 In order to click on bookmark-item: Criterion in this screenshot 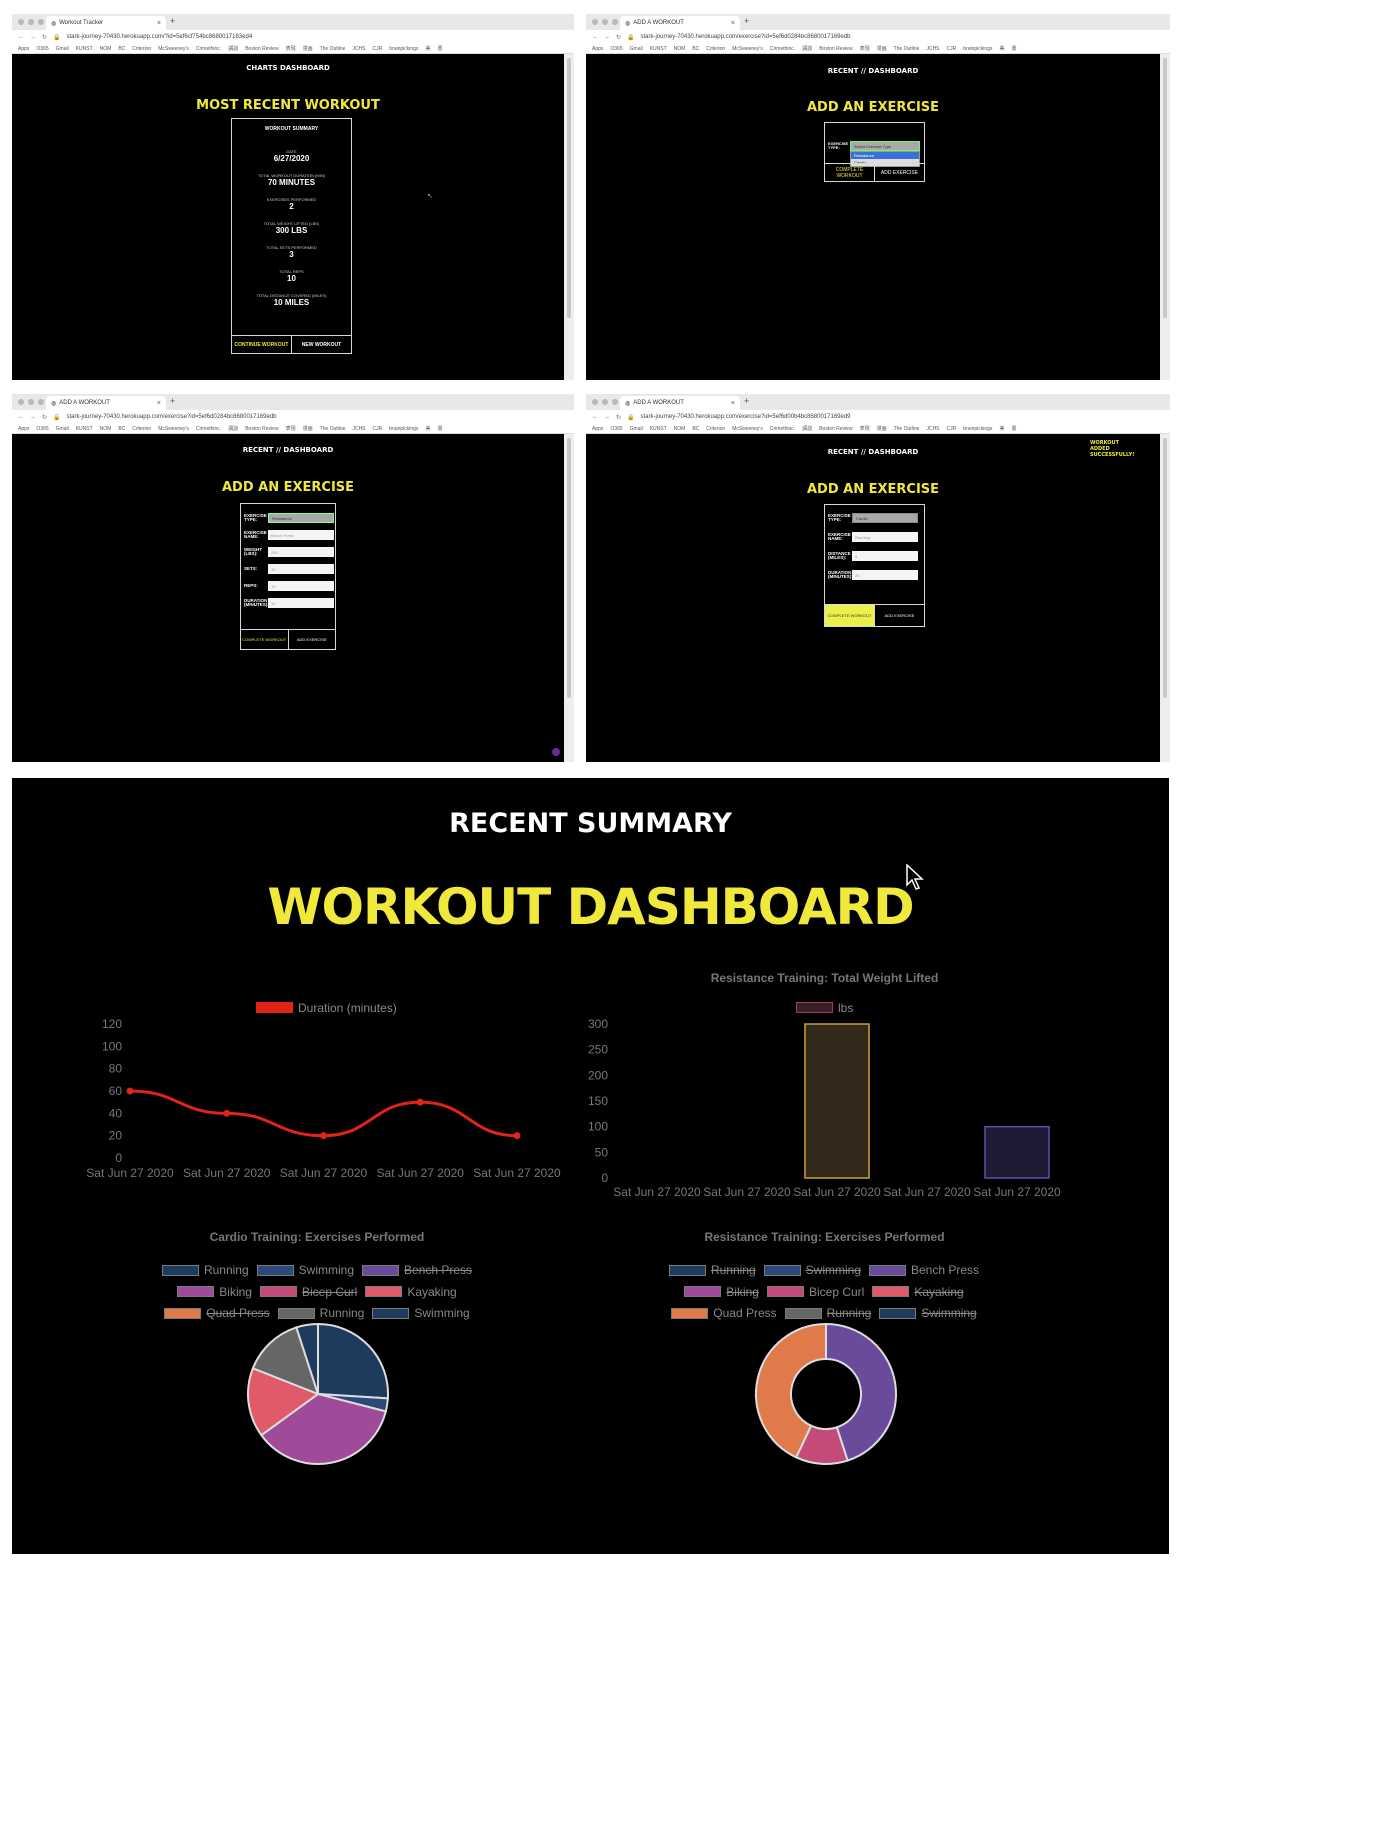, I will do `click(141, 429)`.